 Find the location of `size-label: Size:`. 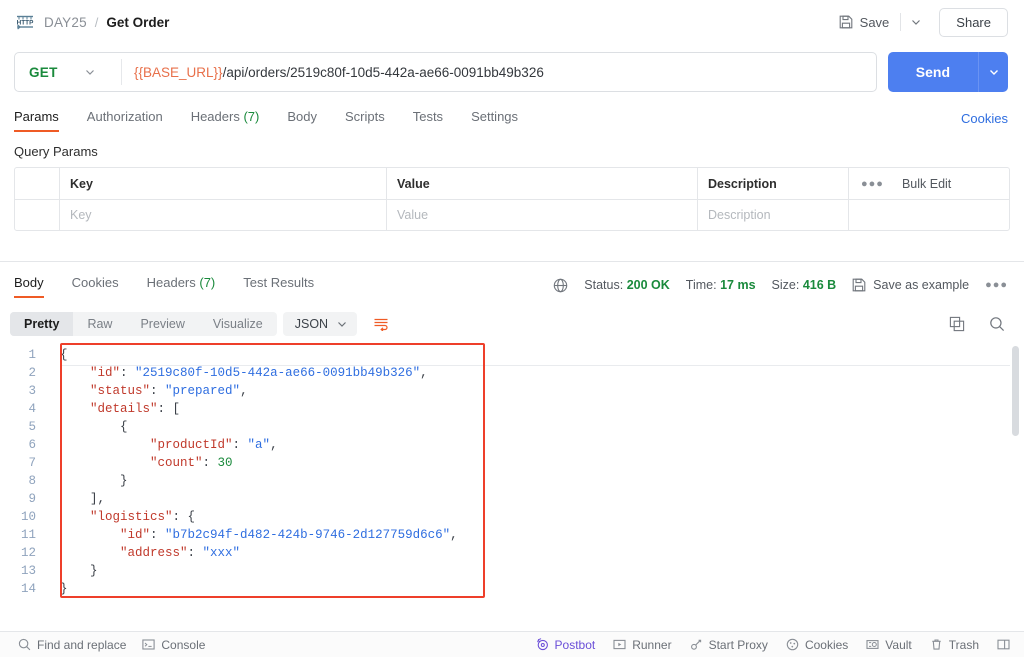

size-label: Size: is located at coordinates (785, 285).